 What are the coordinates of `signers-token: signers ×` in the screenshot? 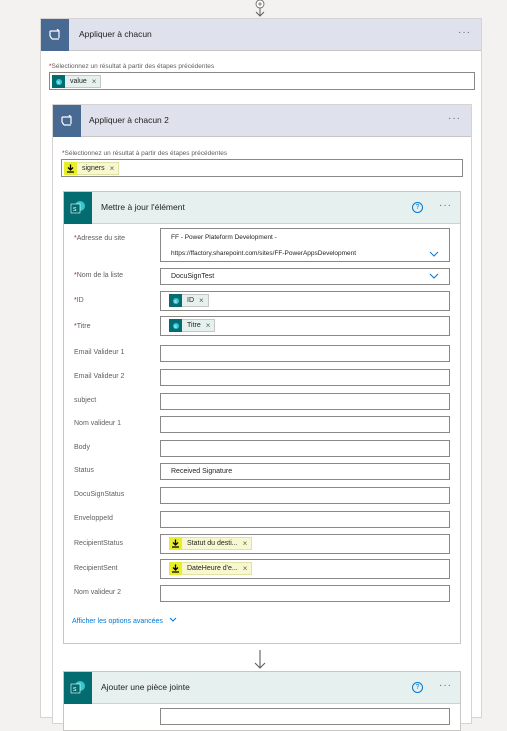 It's located at (92, 168).